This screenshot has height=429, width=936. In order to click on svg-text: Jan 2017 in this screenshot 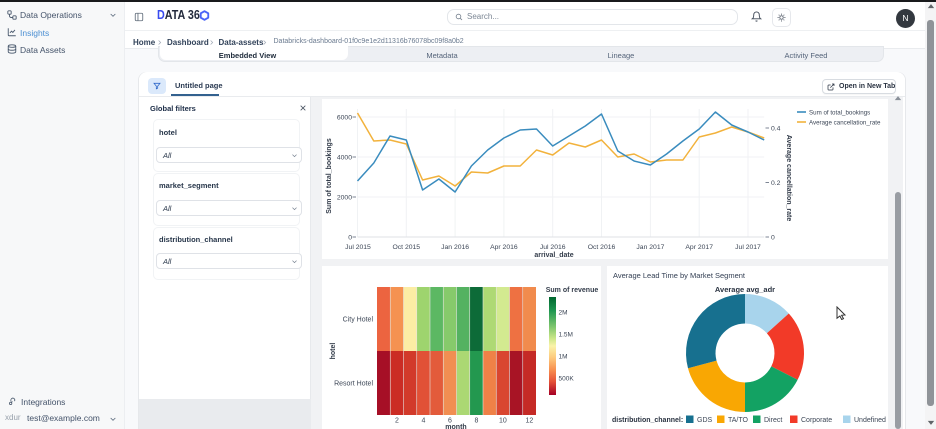, I will do `click(650, 247)`.